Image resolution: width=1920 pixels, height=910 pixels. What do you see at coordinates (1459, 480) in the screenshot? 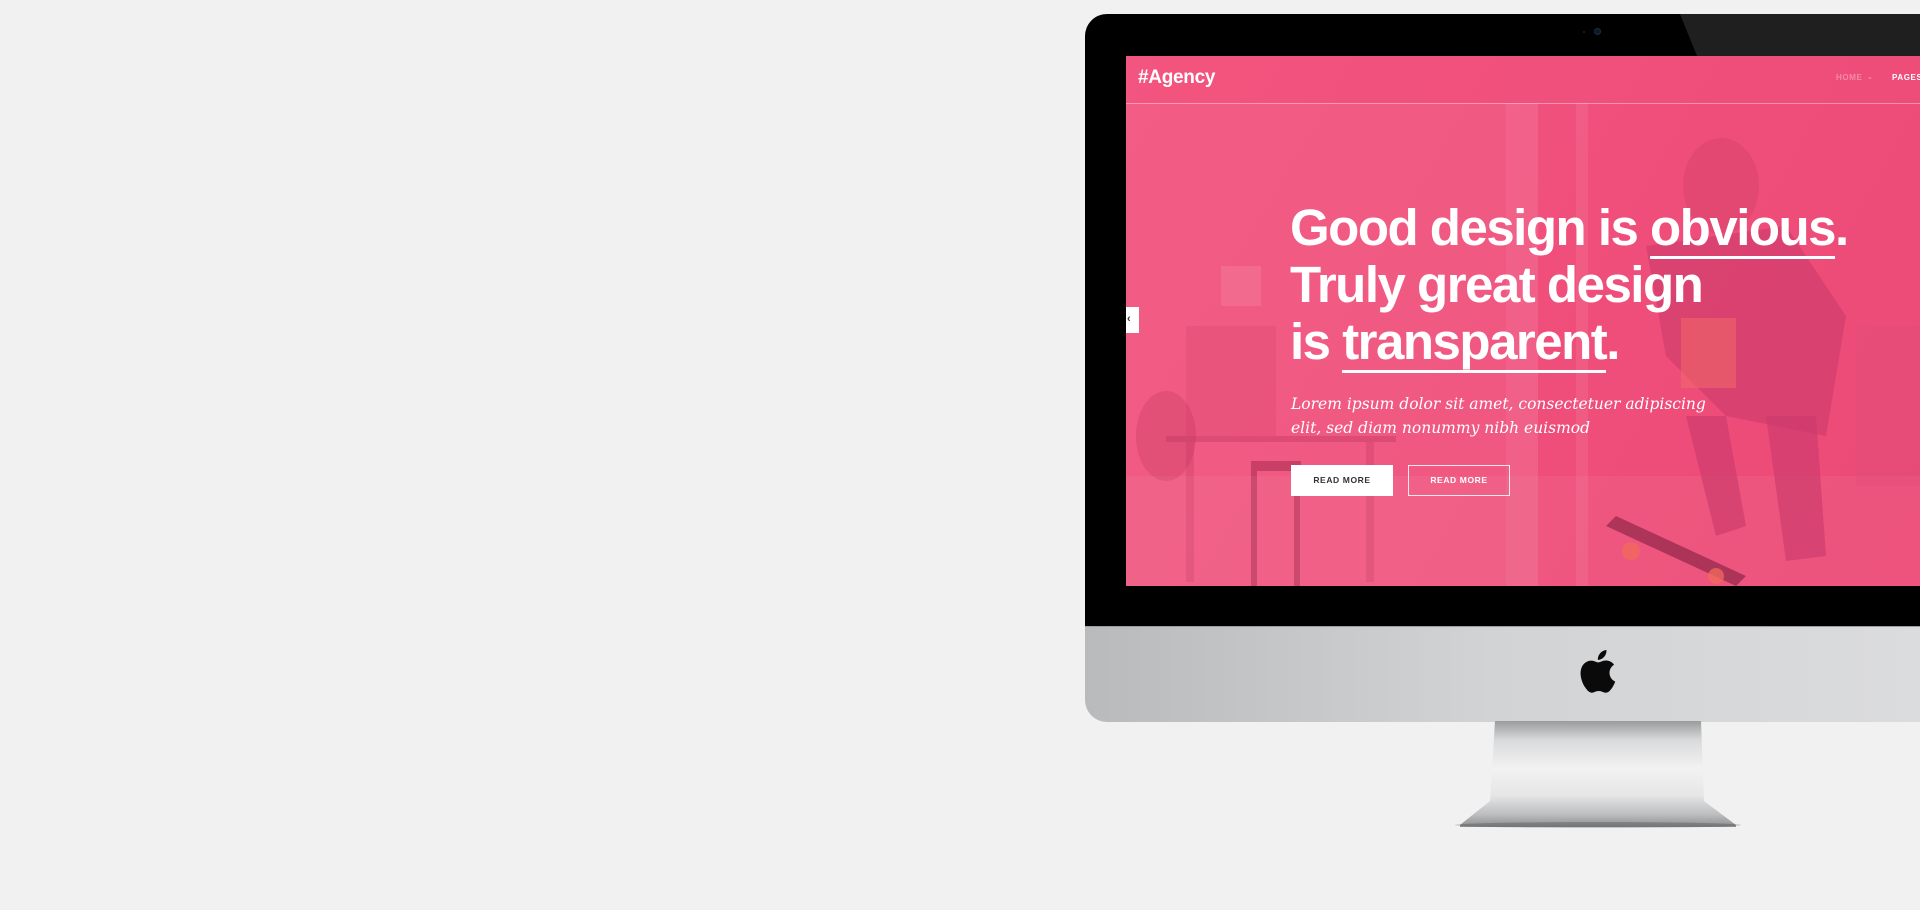
I see `read-more-button-secondary: READ MORE` at bounding box center [1459, 480].